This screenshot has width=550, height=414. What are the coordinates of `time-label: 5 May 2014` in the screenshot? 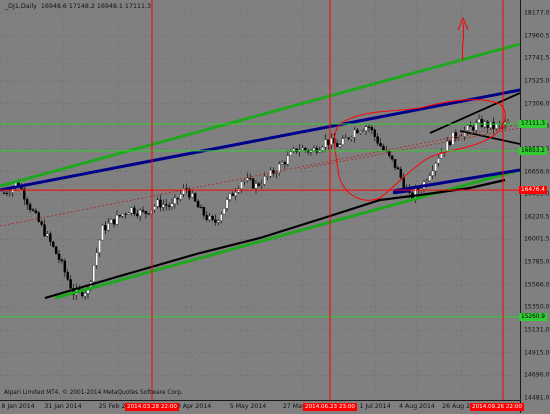 It's located at (248, 406).